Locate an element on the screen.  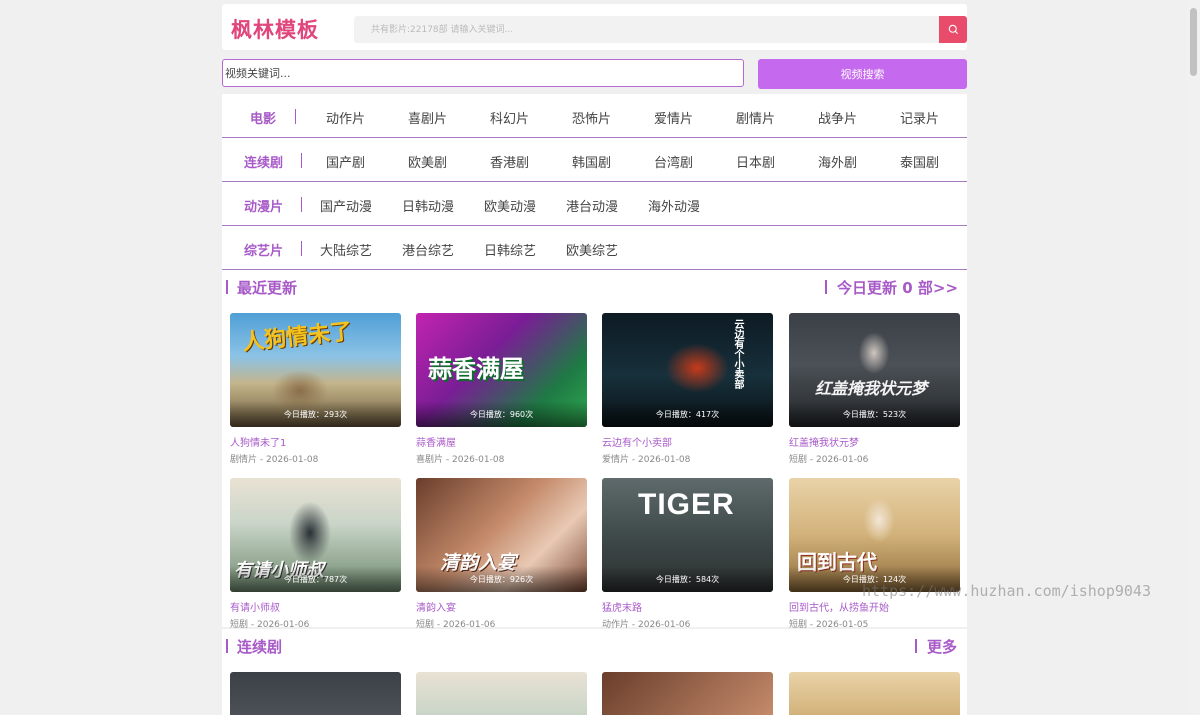
site-logo: 枫林模板 is located at coordinates (275, 29).